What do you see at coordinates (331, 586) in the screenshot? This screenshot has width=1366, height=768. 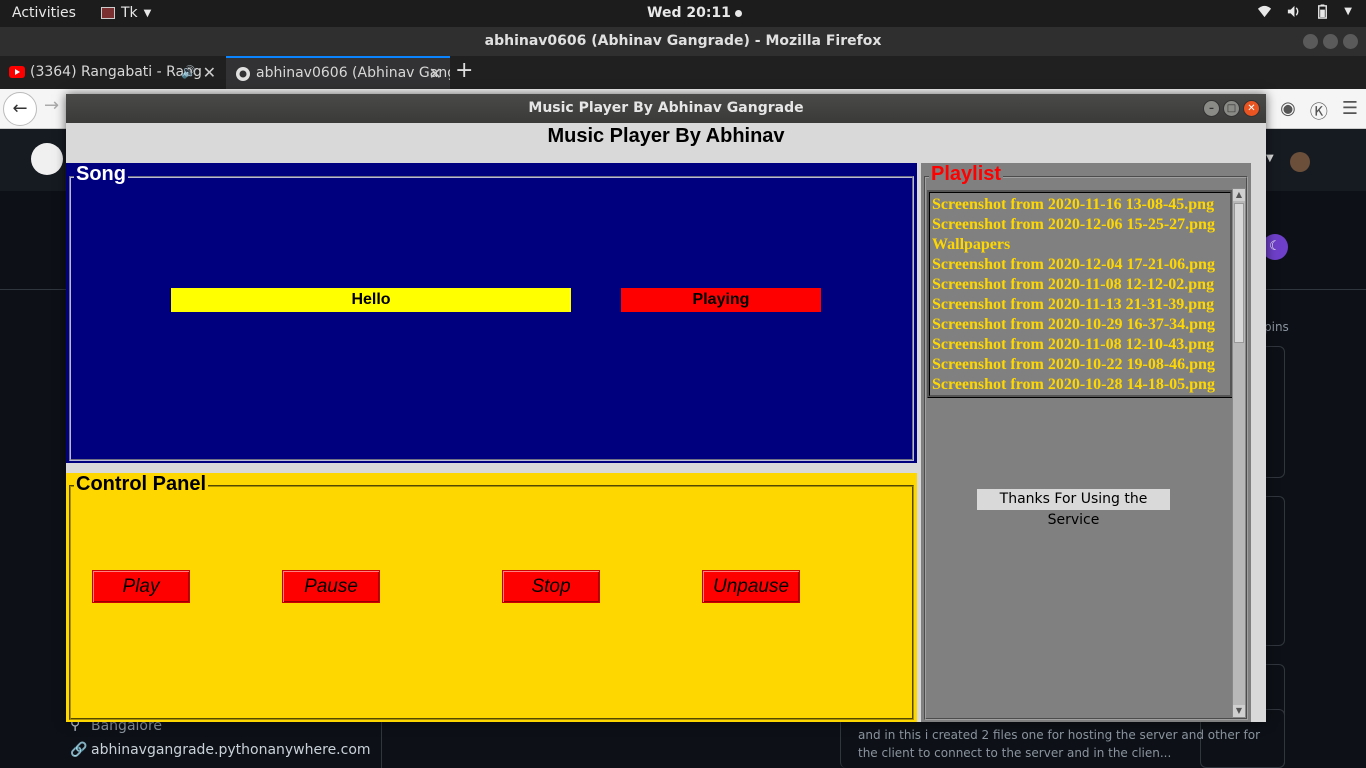 I see `pause-button: Pause` at bounding box center [331, 586].